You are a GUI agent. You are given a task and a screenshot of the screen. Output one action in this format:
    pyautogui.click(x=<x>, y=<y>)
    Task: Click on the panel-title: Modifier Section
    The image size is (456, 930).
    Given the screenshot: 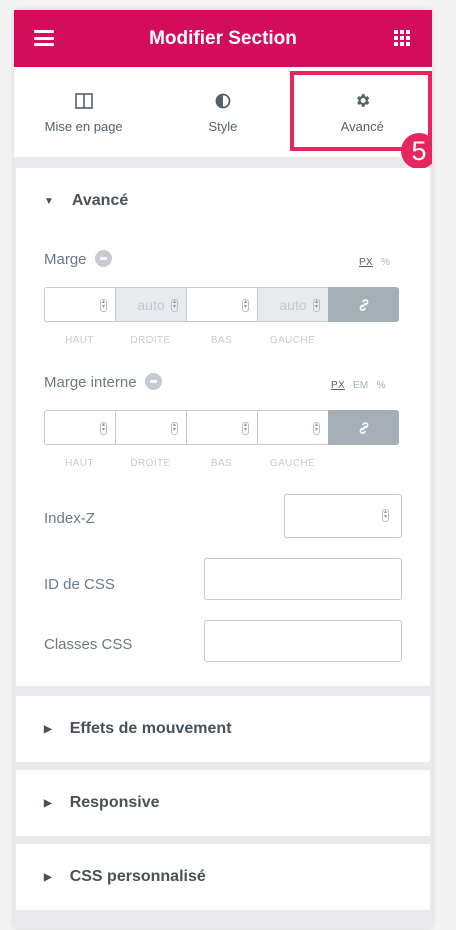 What is the action you would take?
    pyautogui.click(x=223, y=38)
    